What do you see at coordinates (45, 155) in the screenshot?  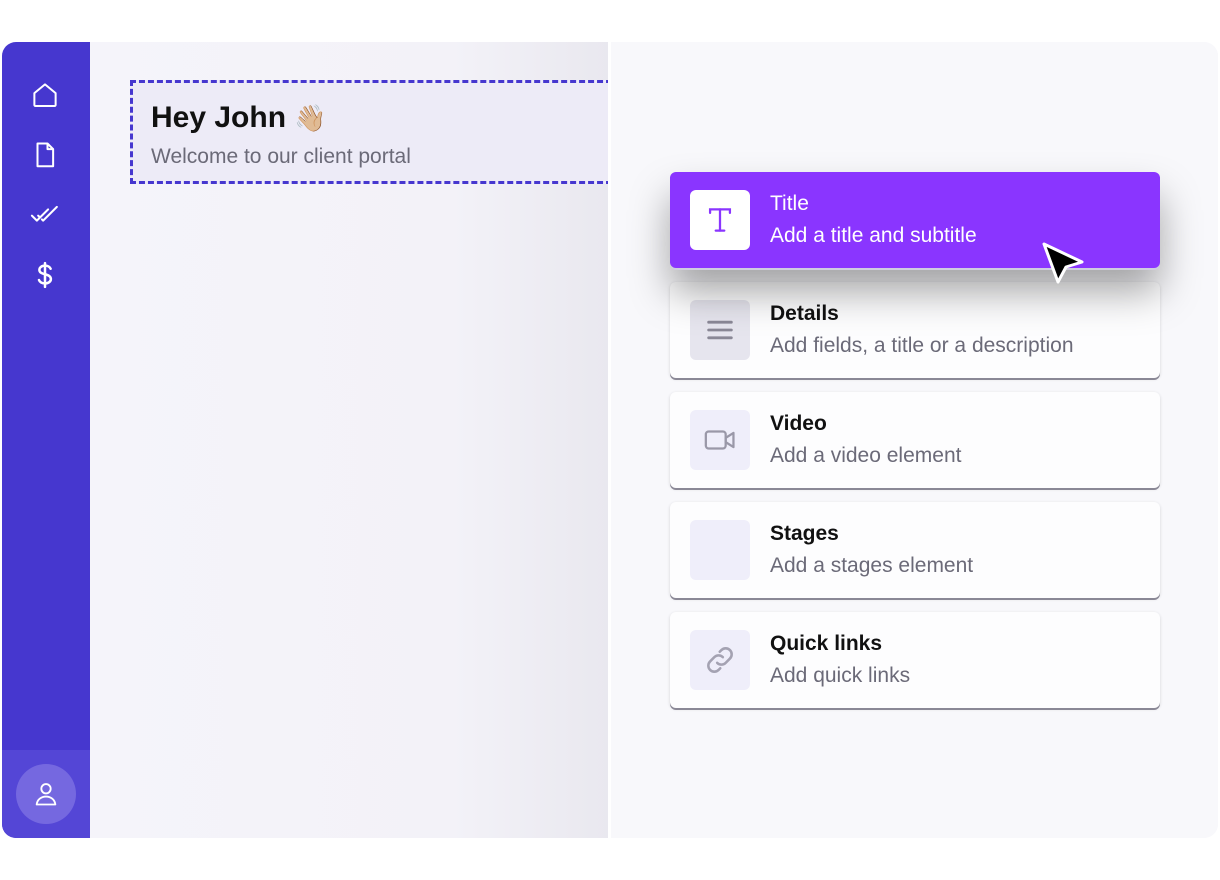 I see `document-icon` at bounding box center [45, 155].